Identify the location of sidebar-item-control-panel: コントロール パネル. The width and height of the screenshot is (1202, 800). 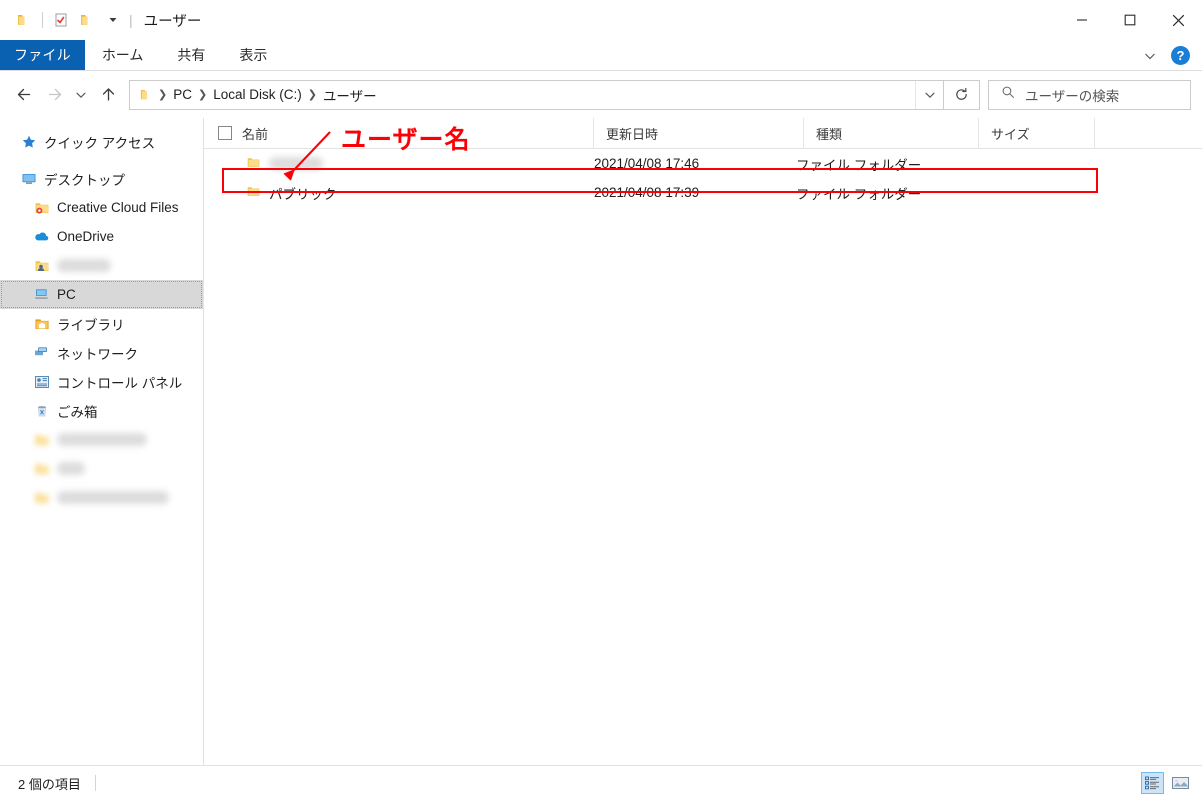
(101, 381).